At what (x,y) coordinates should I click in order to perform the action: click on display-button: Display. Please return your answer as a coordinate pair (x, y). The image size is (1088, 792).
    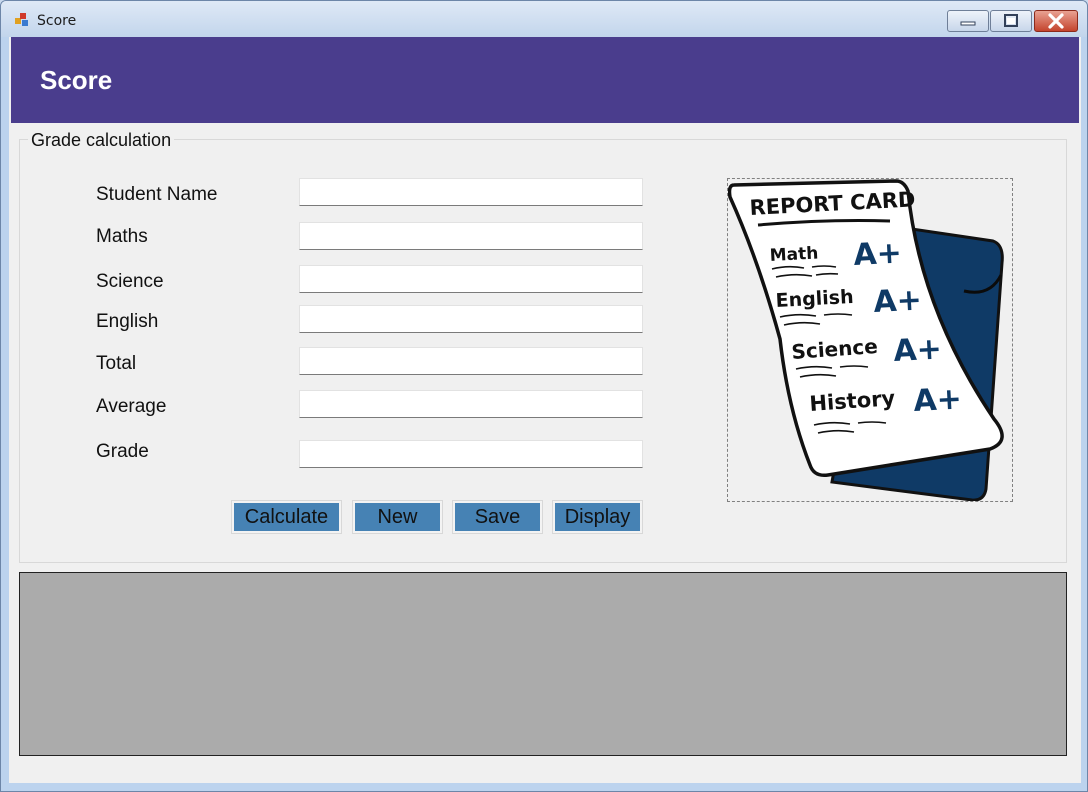
    Looking at the image, I should click on (597, 517).